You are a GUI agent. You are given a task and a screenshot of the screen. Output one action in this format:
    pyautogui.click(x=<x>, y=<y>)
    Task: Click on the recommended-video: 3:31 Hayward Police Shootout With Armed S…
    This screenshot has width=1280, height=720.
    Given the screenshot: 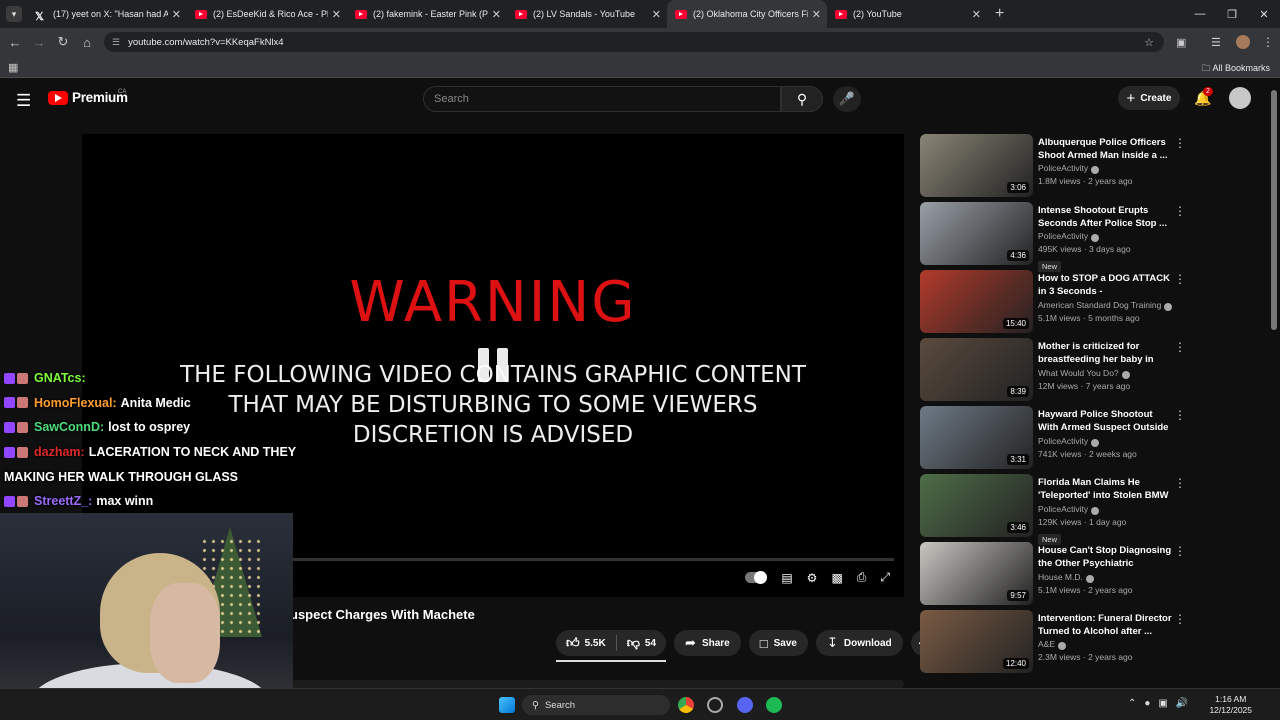 What is the action you would take?
    pyautogui.click(x=1055, y=440)
    